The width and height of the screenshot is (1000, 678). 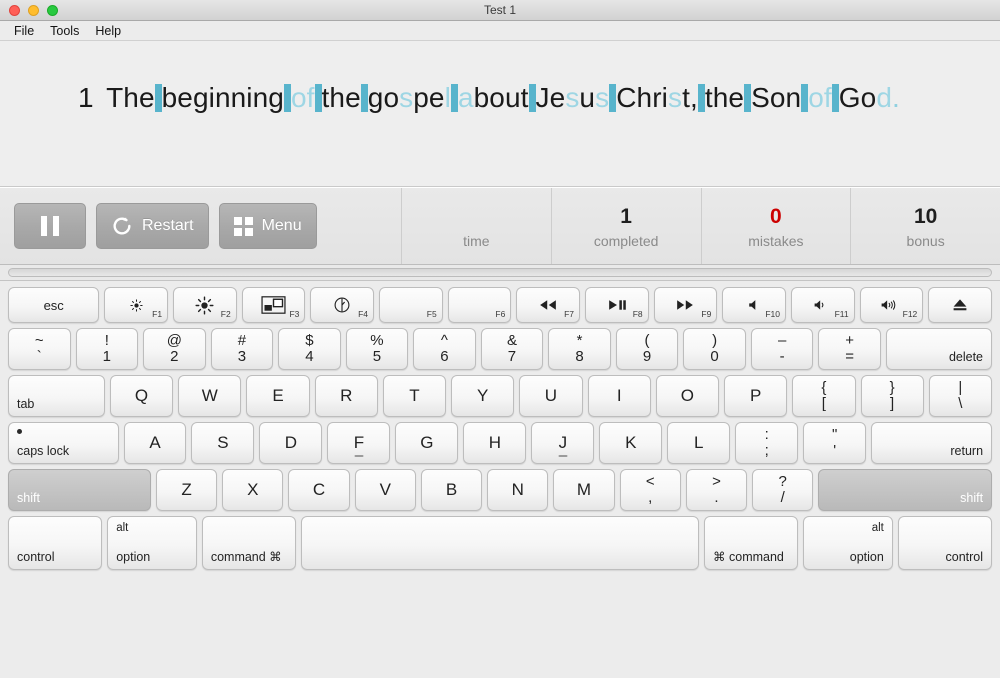 What do you see at coordinates (141, 396) in the screenshot?
I see `key-q: Q` at bounding box center [141, 396].